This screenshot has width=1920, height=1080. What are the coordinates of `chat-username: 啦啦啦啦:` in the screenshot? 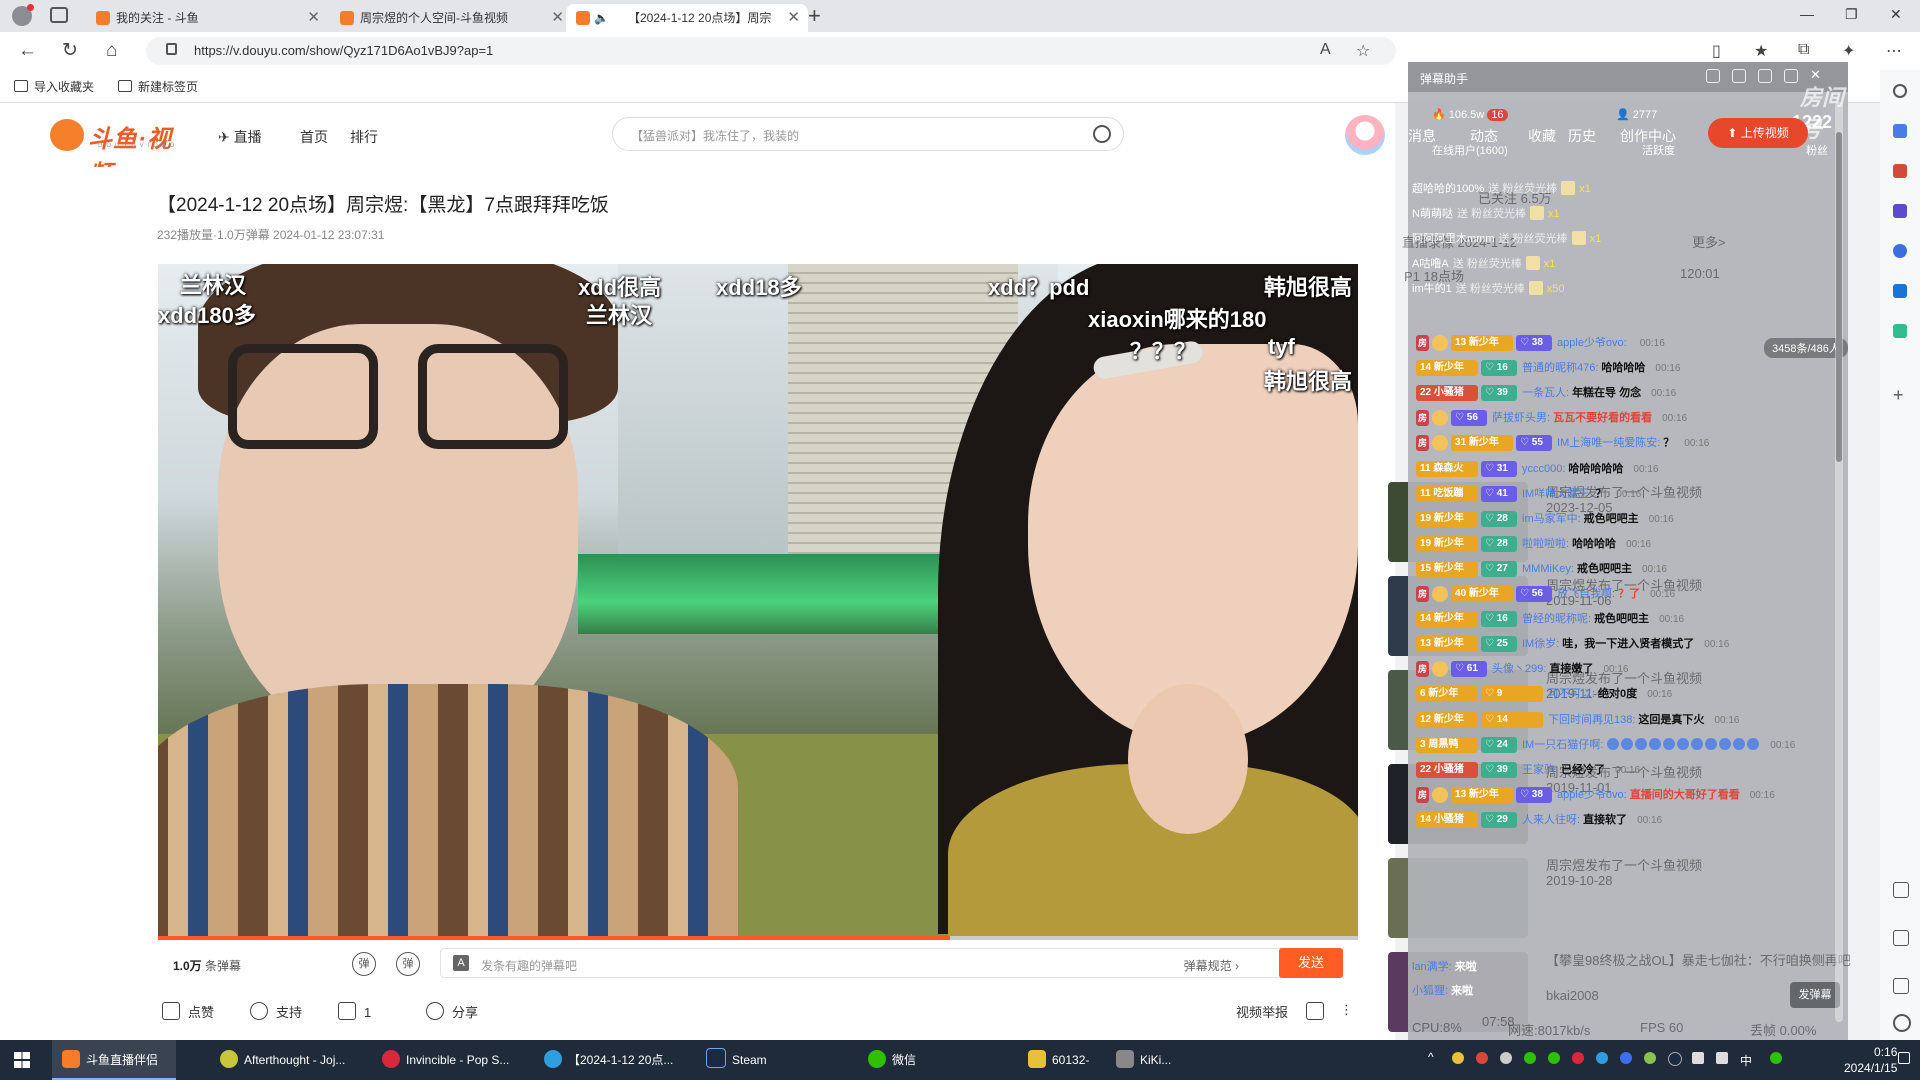 It's located at (1545, 544).